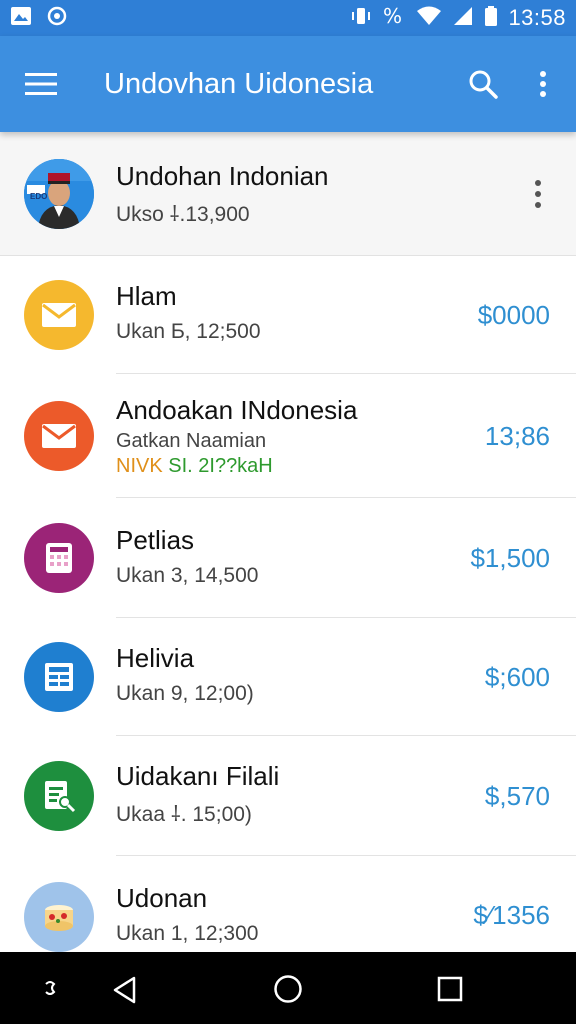  I want to click on battery-icon, so click(491, 18).